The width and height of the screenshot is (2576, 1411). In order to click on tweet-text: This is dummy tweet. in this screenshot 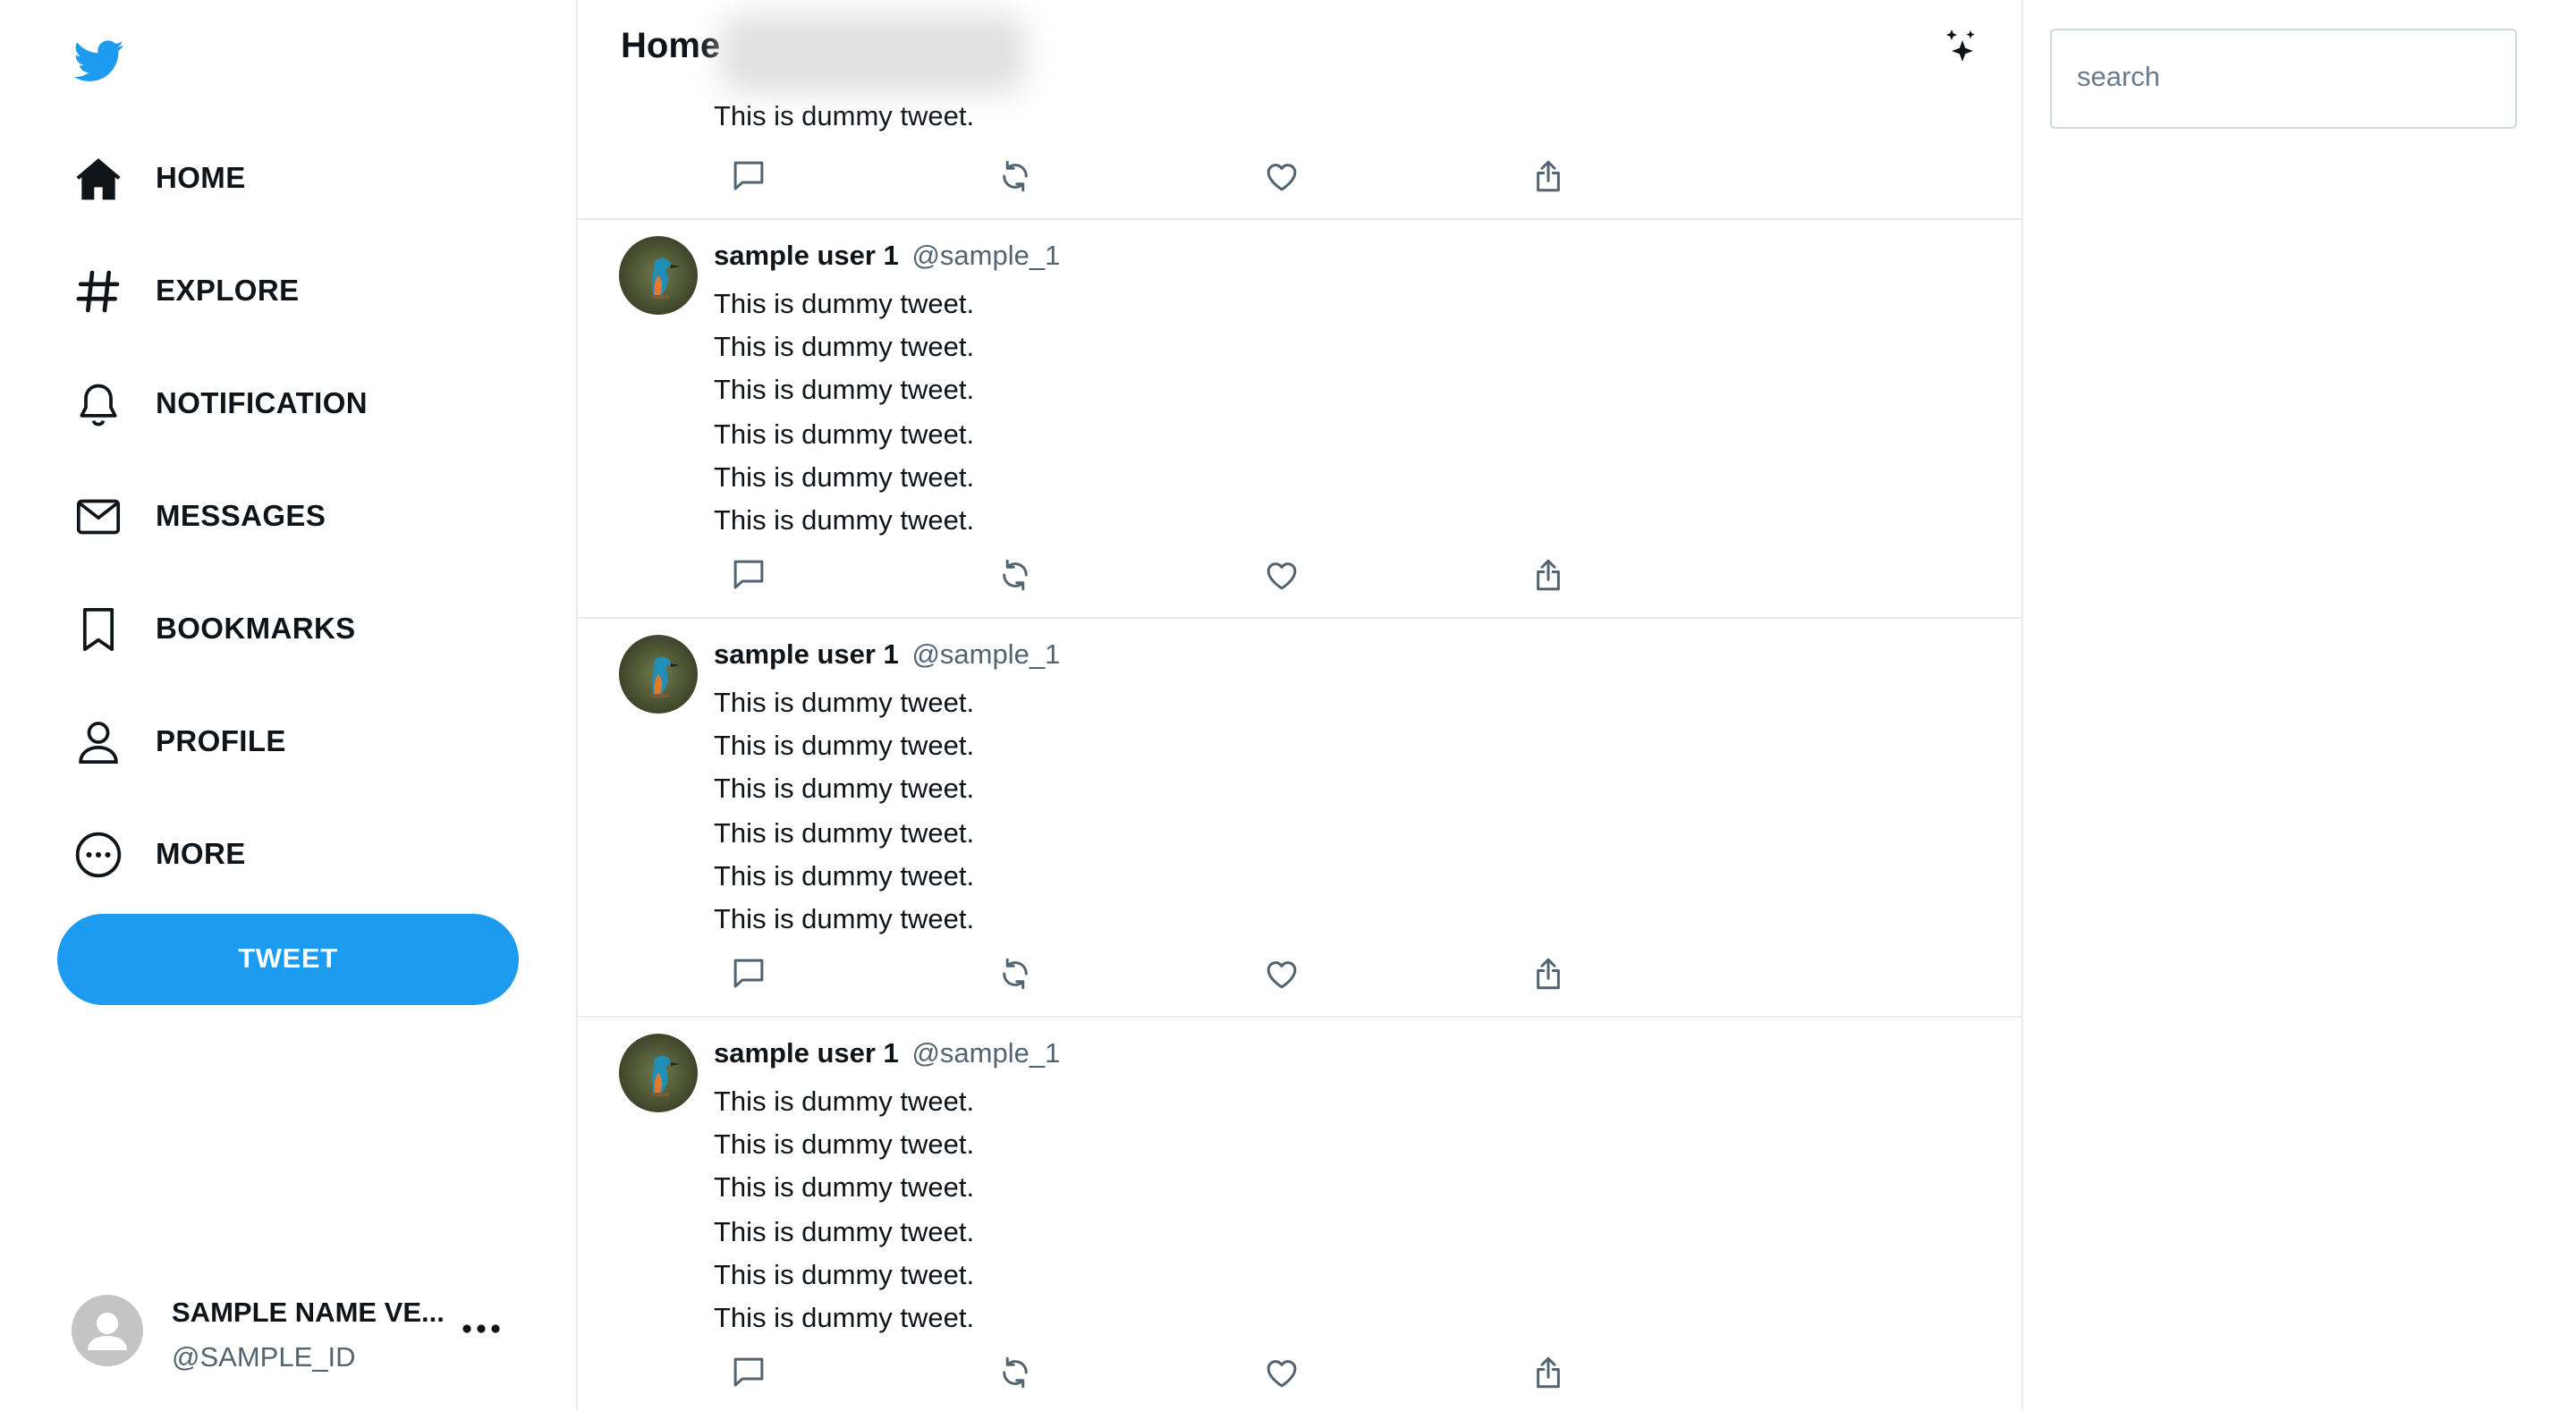, I will do `click(844, 118)`.